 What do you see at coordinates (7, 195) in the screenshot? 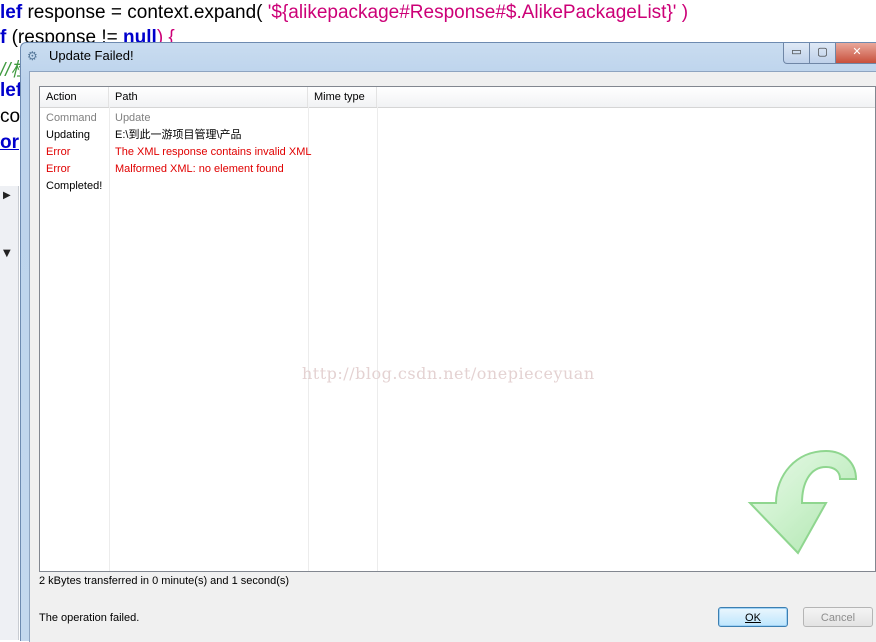
I see `expand-triangle-icon: ▶` at bounding box center [7, 195].